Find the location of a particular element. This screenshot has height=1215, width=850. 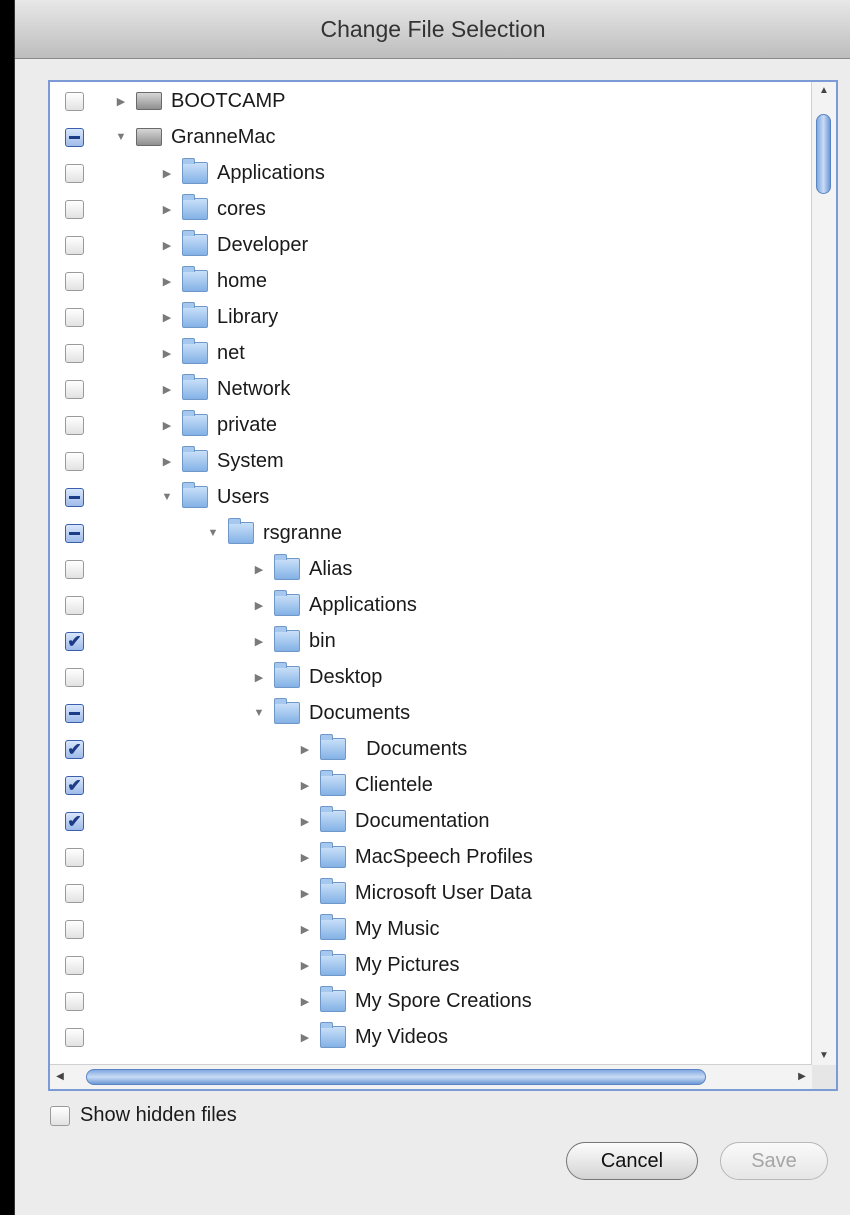

tree-row: ▶ Desktop is located at coordinates (431, 677).